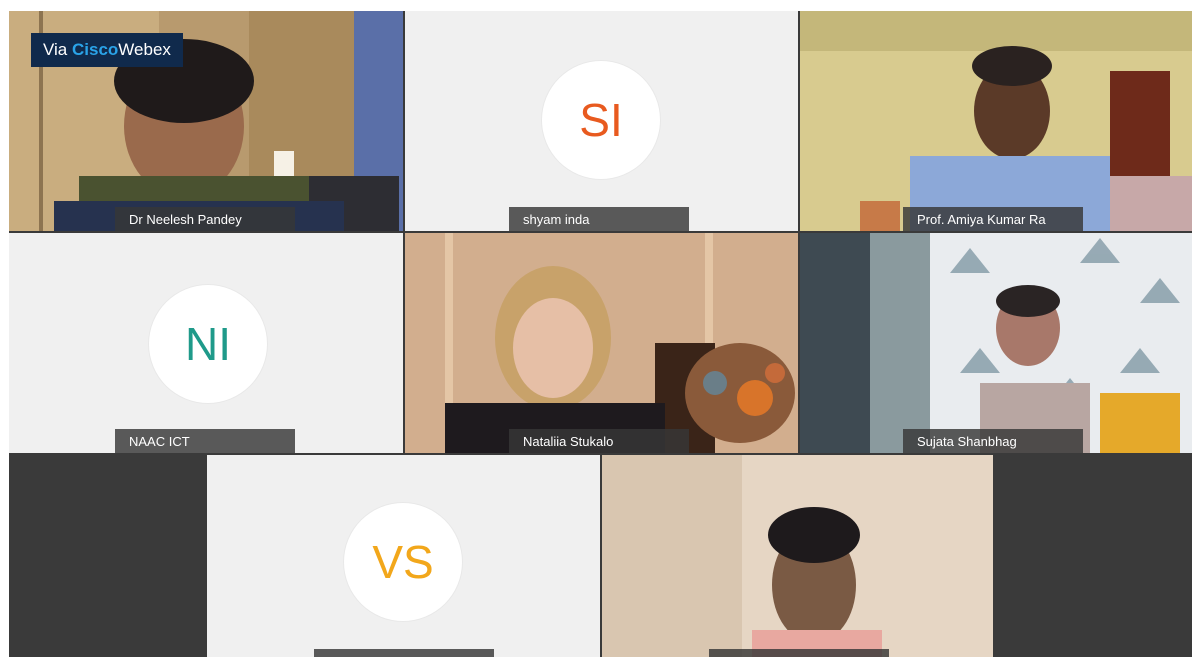 This screenshot has width=1198, height=657. I want to click on participant-tile-naac-ict: NI NAAC ICT, so click(206, 343).